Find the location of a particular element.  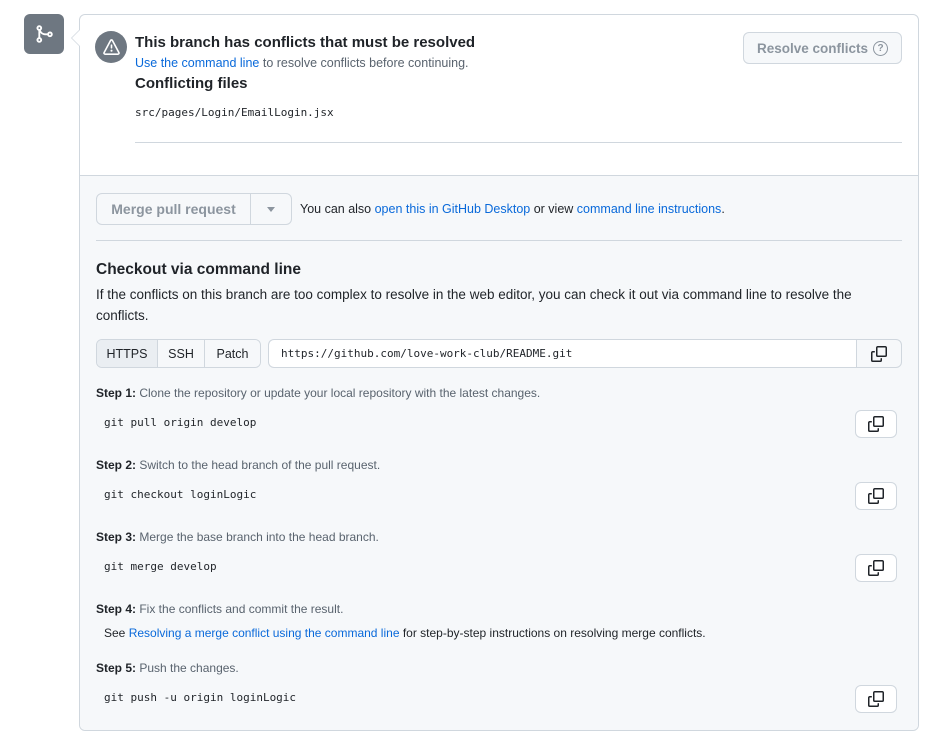

resolve-conflicts-label: Resolve conflicts is located at coordinates (812, 48).